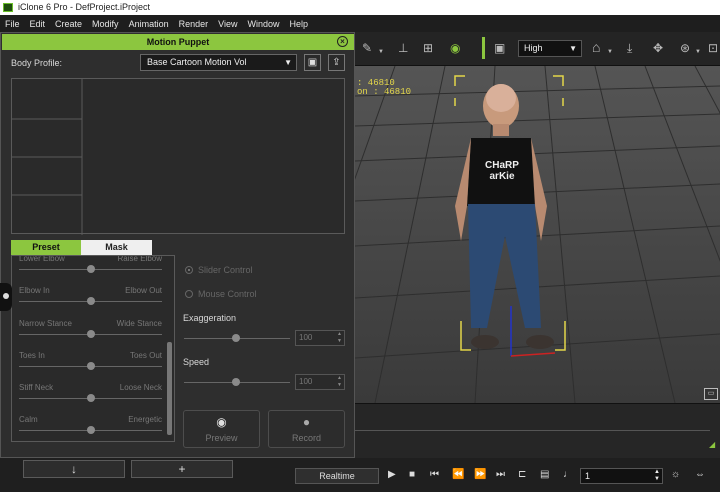  I want to click on menu-create: Create, so click(68, 24).